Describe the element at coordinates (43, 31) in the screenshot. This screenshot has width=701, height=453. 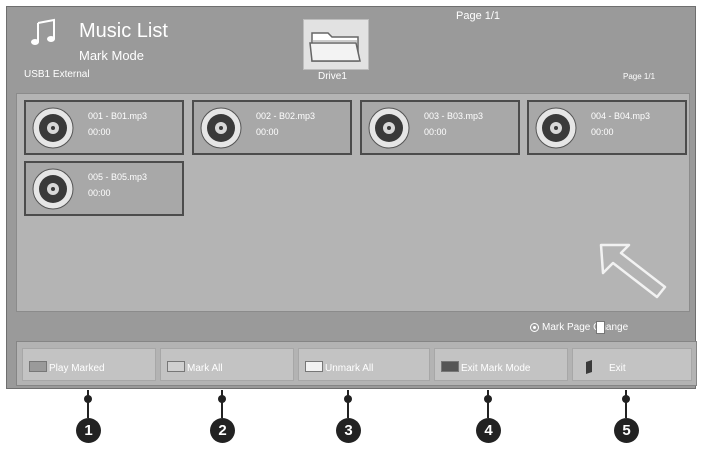
I see `music-note-icon` at that location.